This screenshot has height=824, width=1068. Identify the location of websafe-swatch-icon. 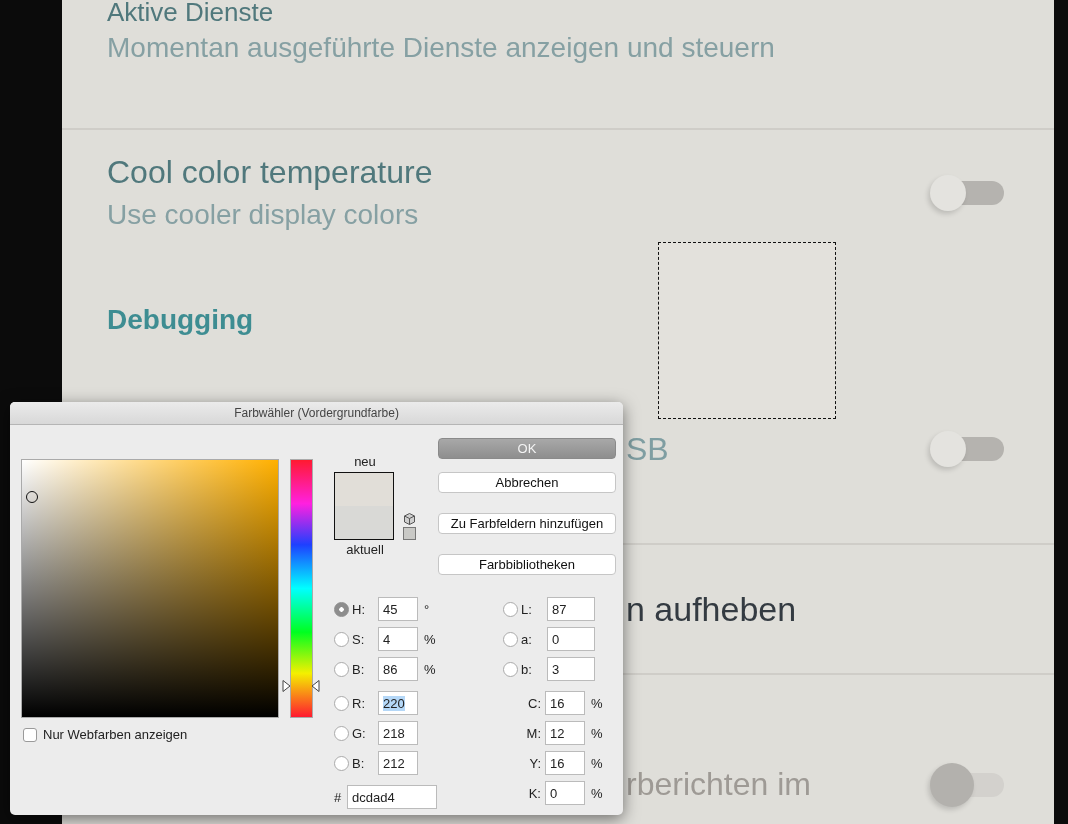
(409, 533).